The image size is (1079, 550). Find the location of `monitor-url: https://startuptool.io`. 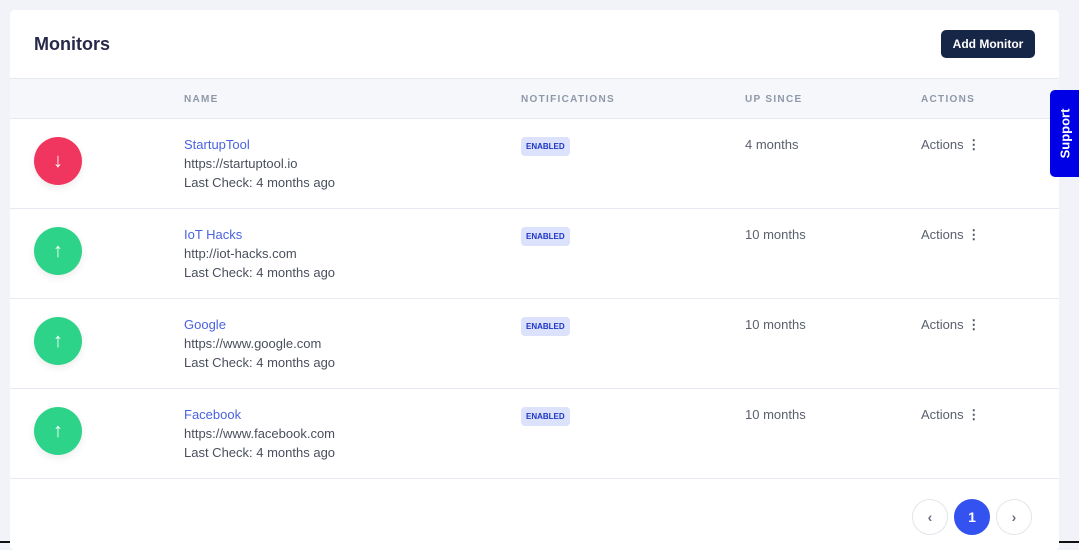

monitor-url: https://startuptool.io is located at coordinates (241, 163).